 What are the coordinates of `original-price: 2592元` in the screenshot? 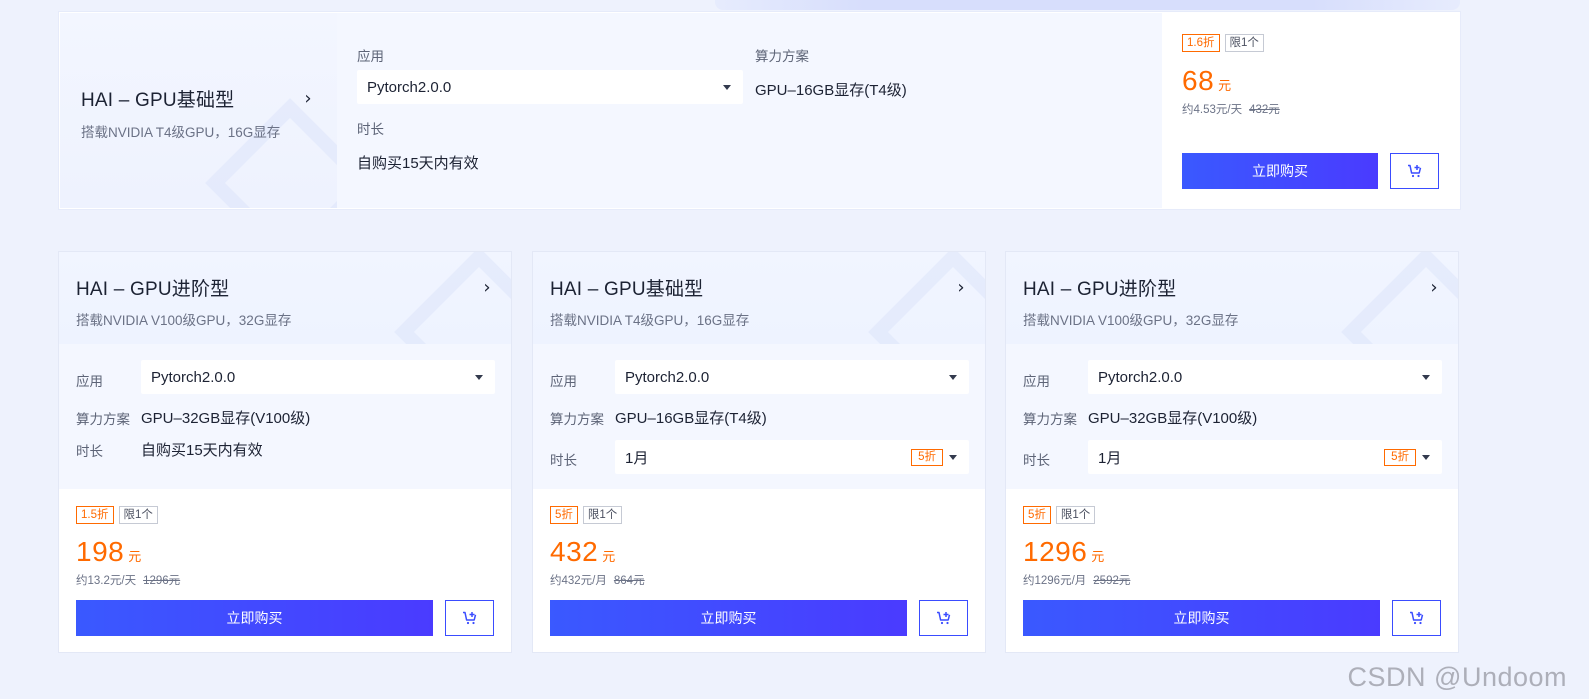 It's located at (1112, 581).